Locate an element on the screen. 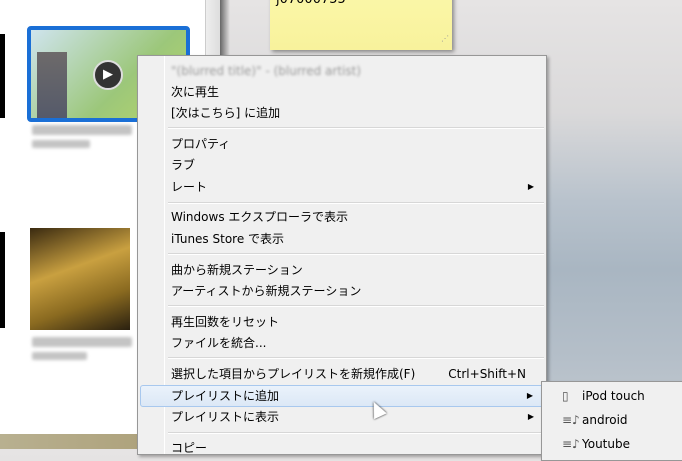 The image size is (682, 461). menu-item-label: アーティストから新規ステーション is located at coordinates (266, 291).